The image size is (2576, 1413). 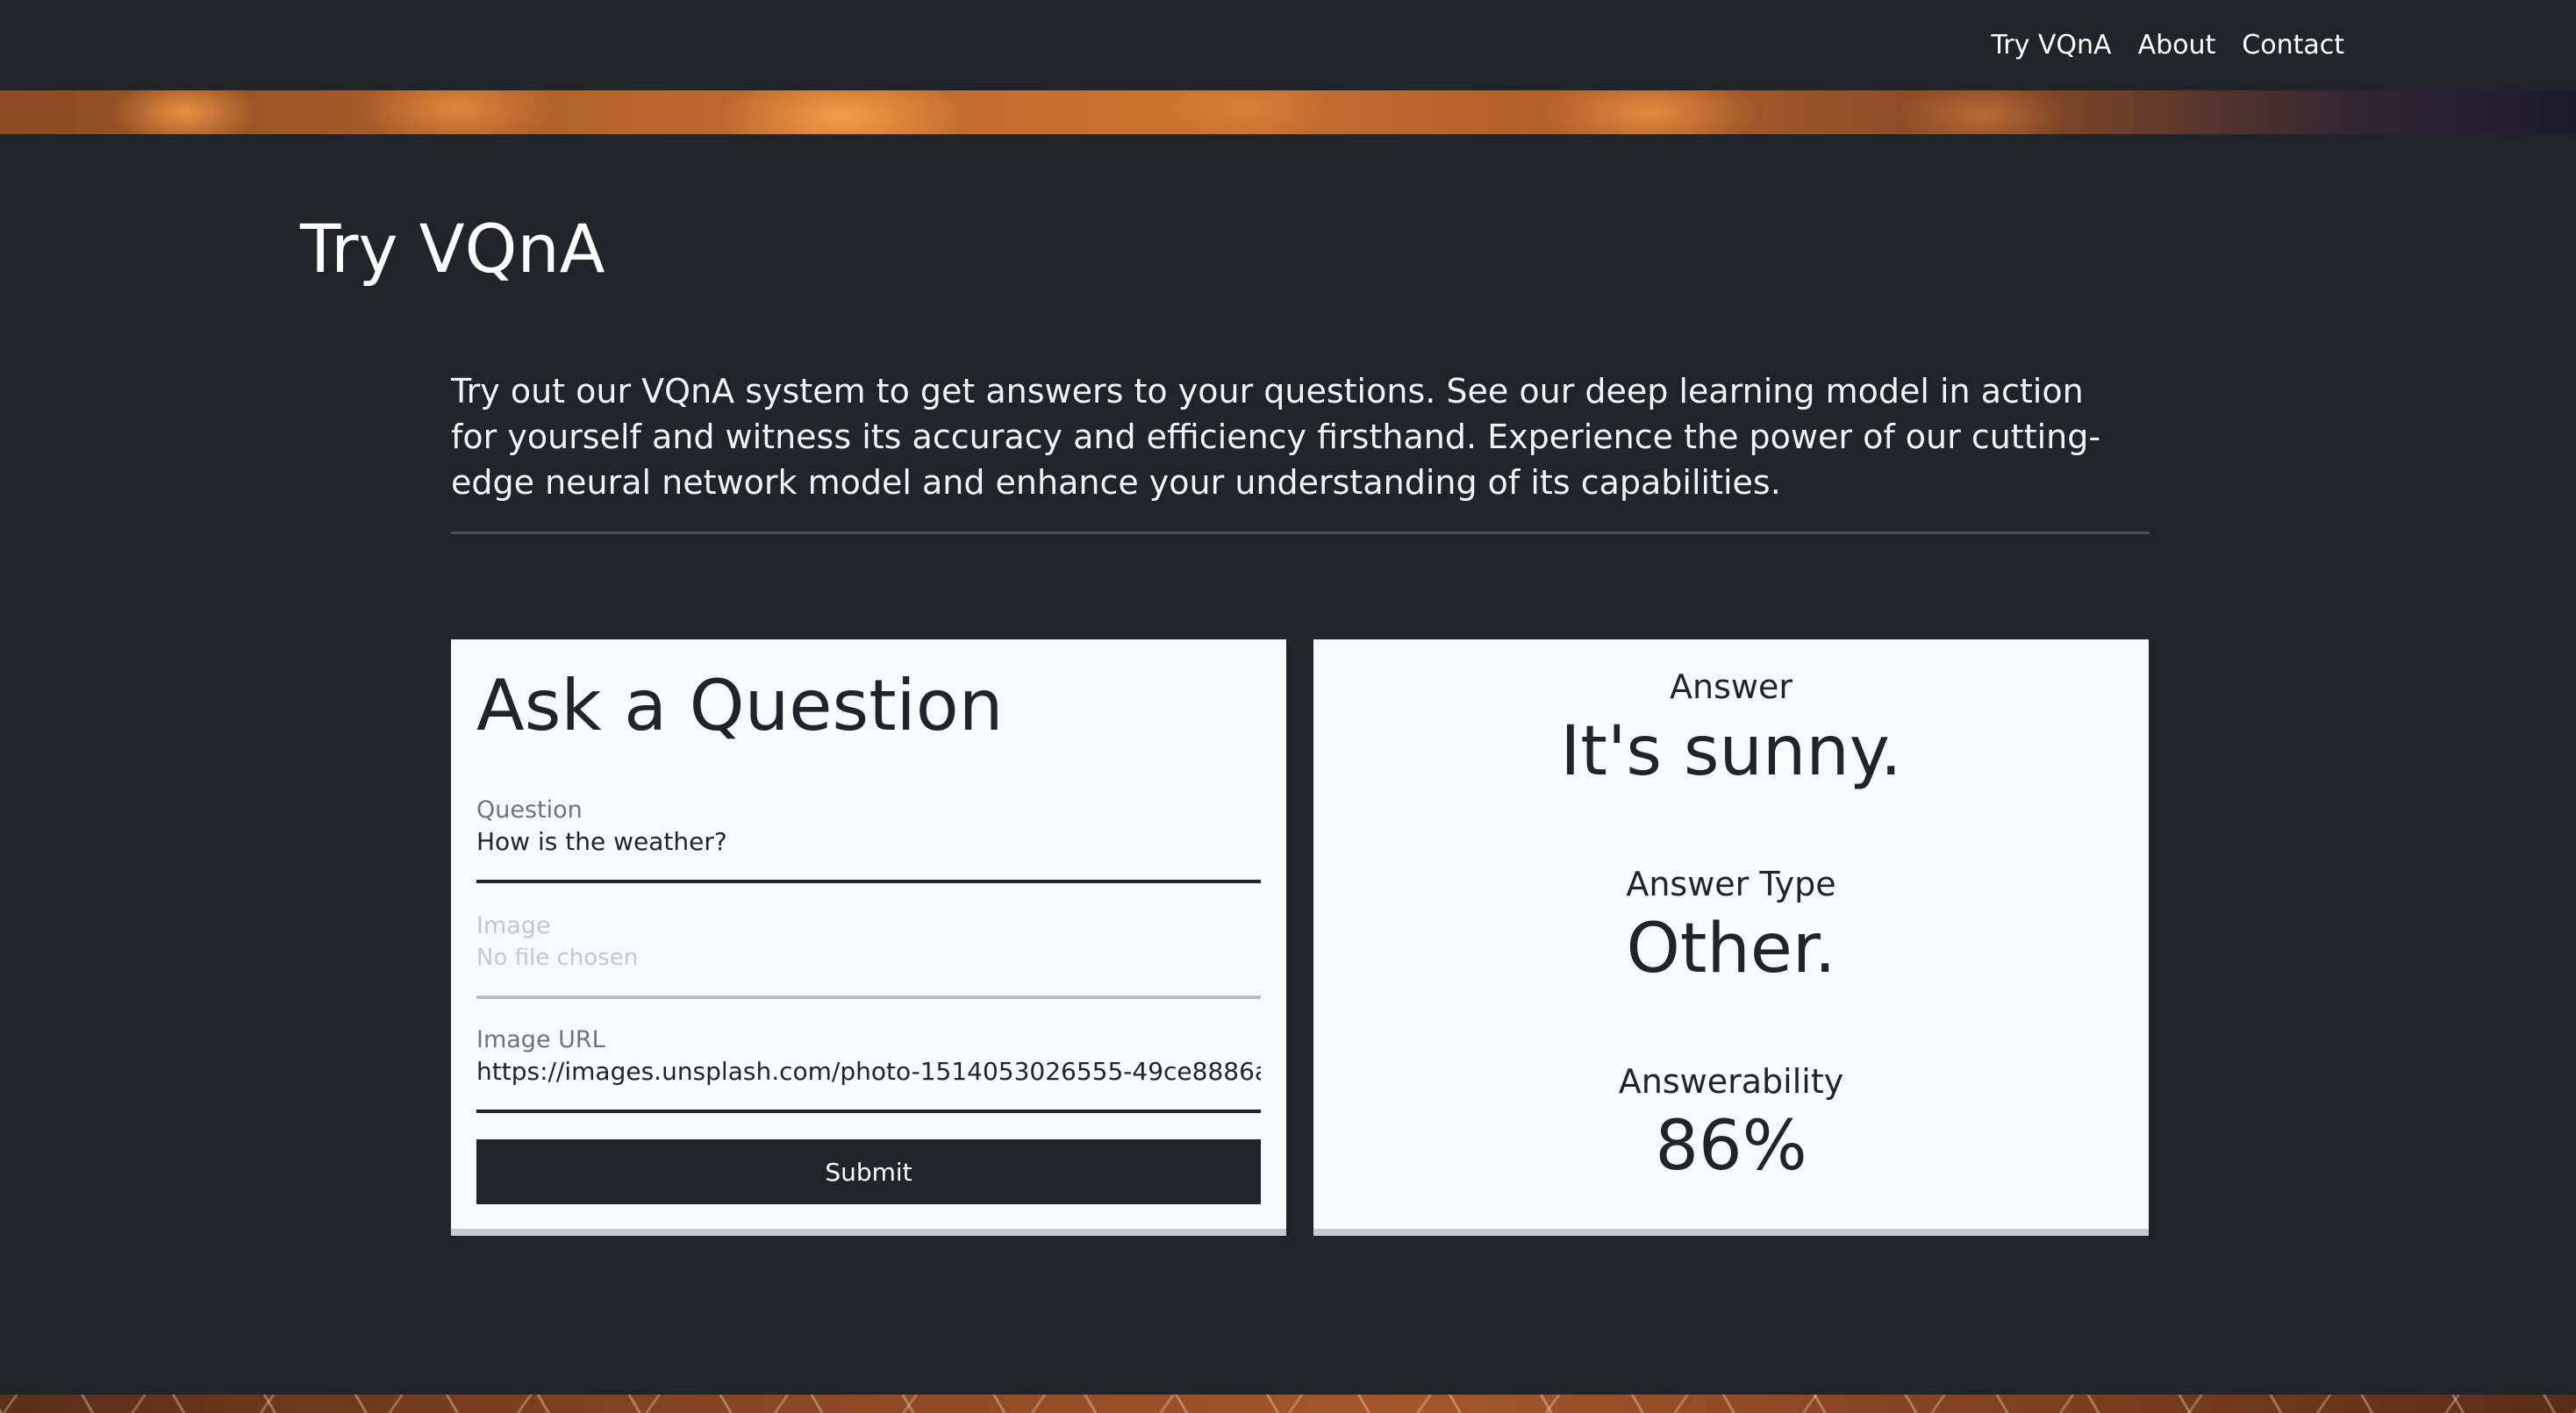 What do you see at coordinates (529, 810) in the screenshot?
I see `question-label: Question` at bounding box center [529, 810].